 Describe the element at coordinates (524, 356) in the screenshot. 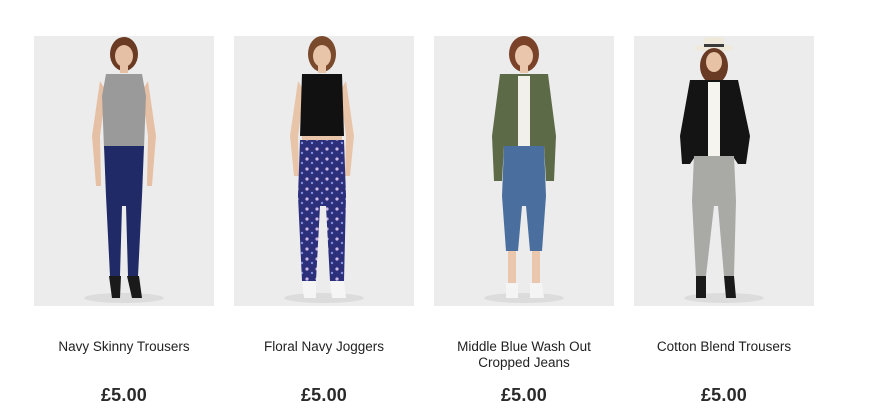

I see `product-name: Middle Blue Wash Out Cropped Jeans` at that location.